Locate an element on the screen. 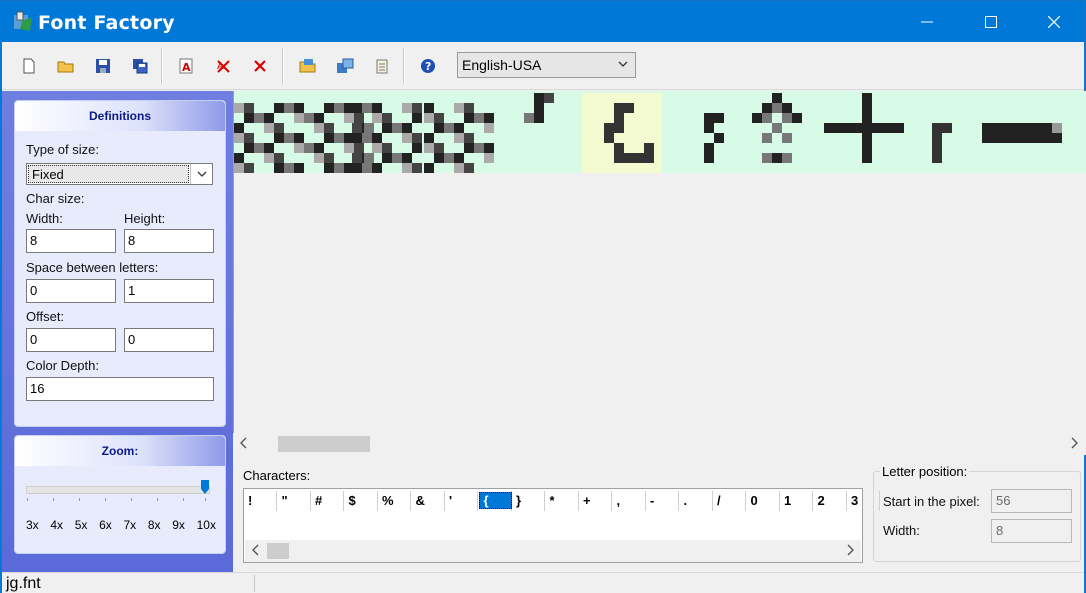  offset-y-field: 0 is located at coordinates (169, 340).